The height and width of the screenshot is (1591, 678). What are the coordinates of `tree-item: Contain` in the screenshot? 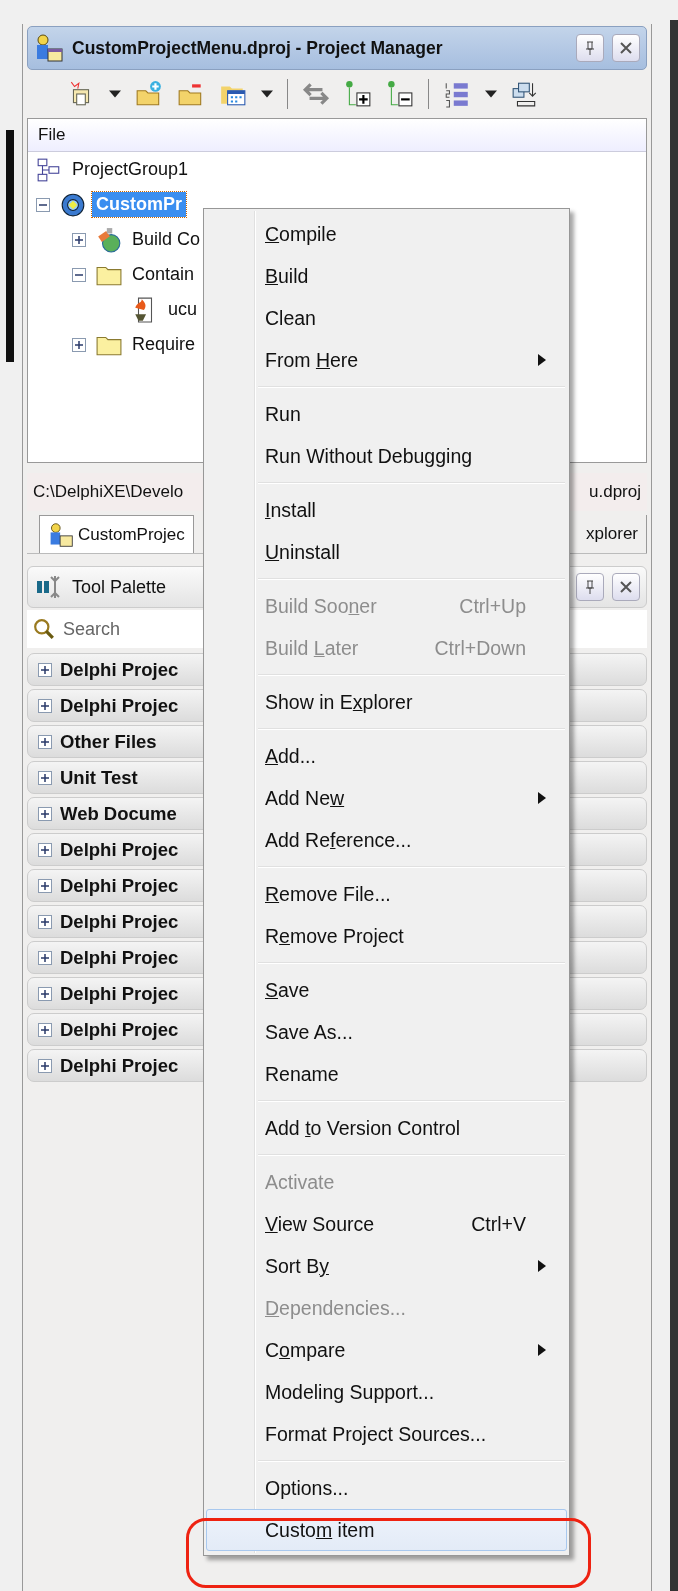 It's located at (163, 274).